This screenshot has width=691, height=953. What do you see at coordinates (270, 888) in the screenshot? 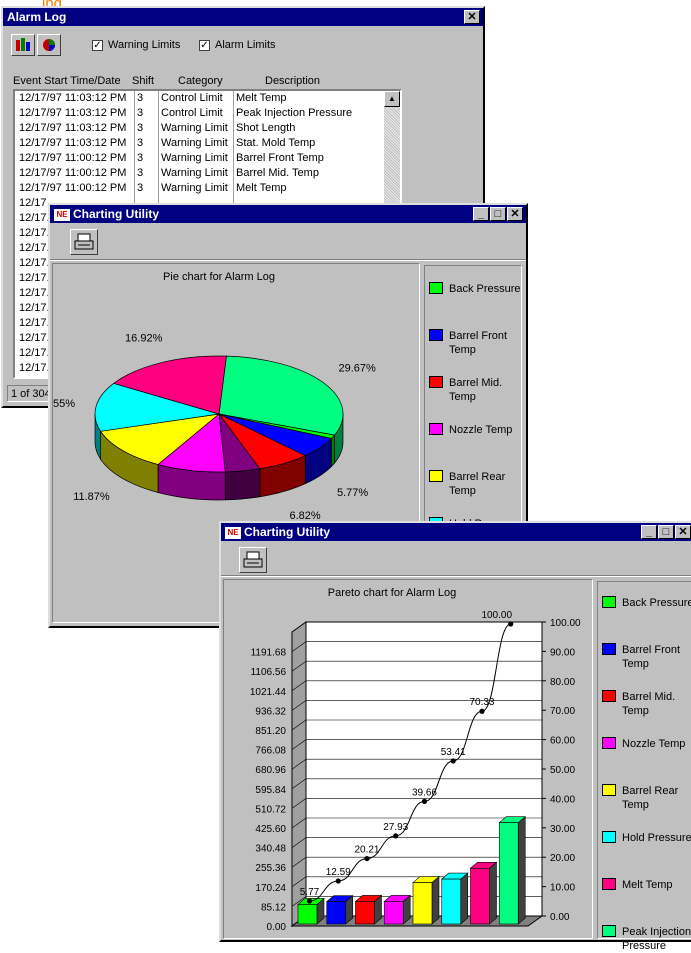
I see `y-tick-label: 170.24` at bounding box center [270, 888].